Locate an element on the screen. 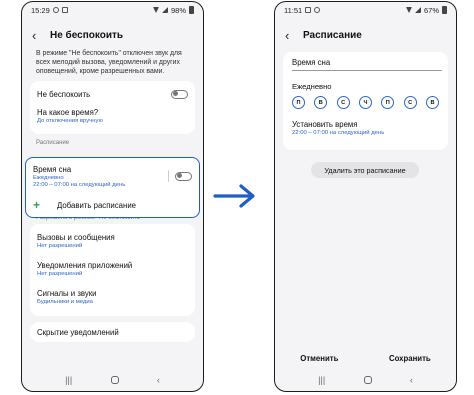 The image size is (474, 395). dnd-label: Не беспокоить is located at coordinates (64, 94).